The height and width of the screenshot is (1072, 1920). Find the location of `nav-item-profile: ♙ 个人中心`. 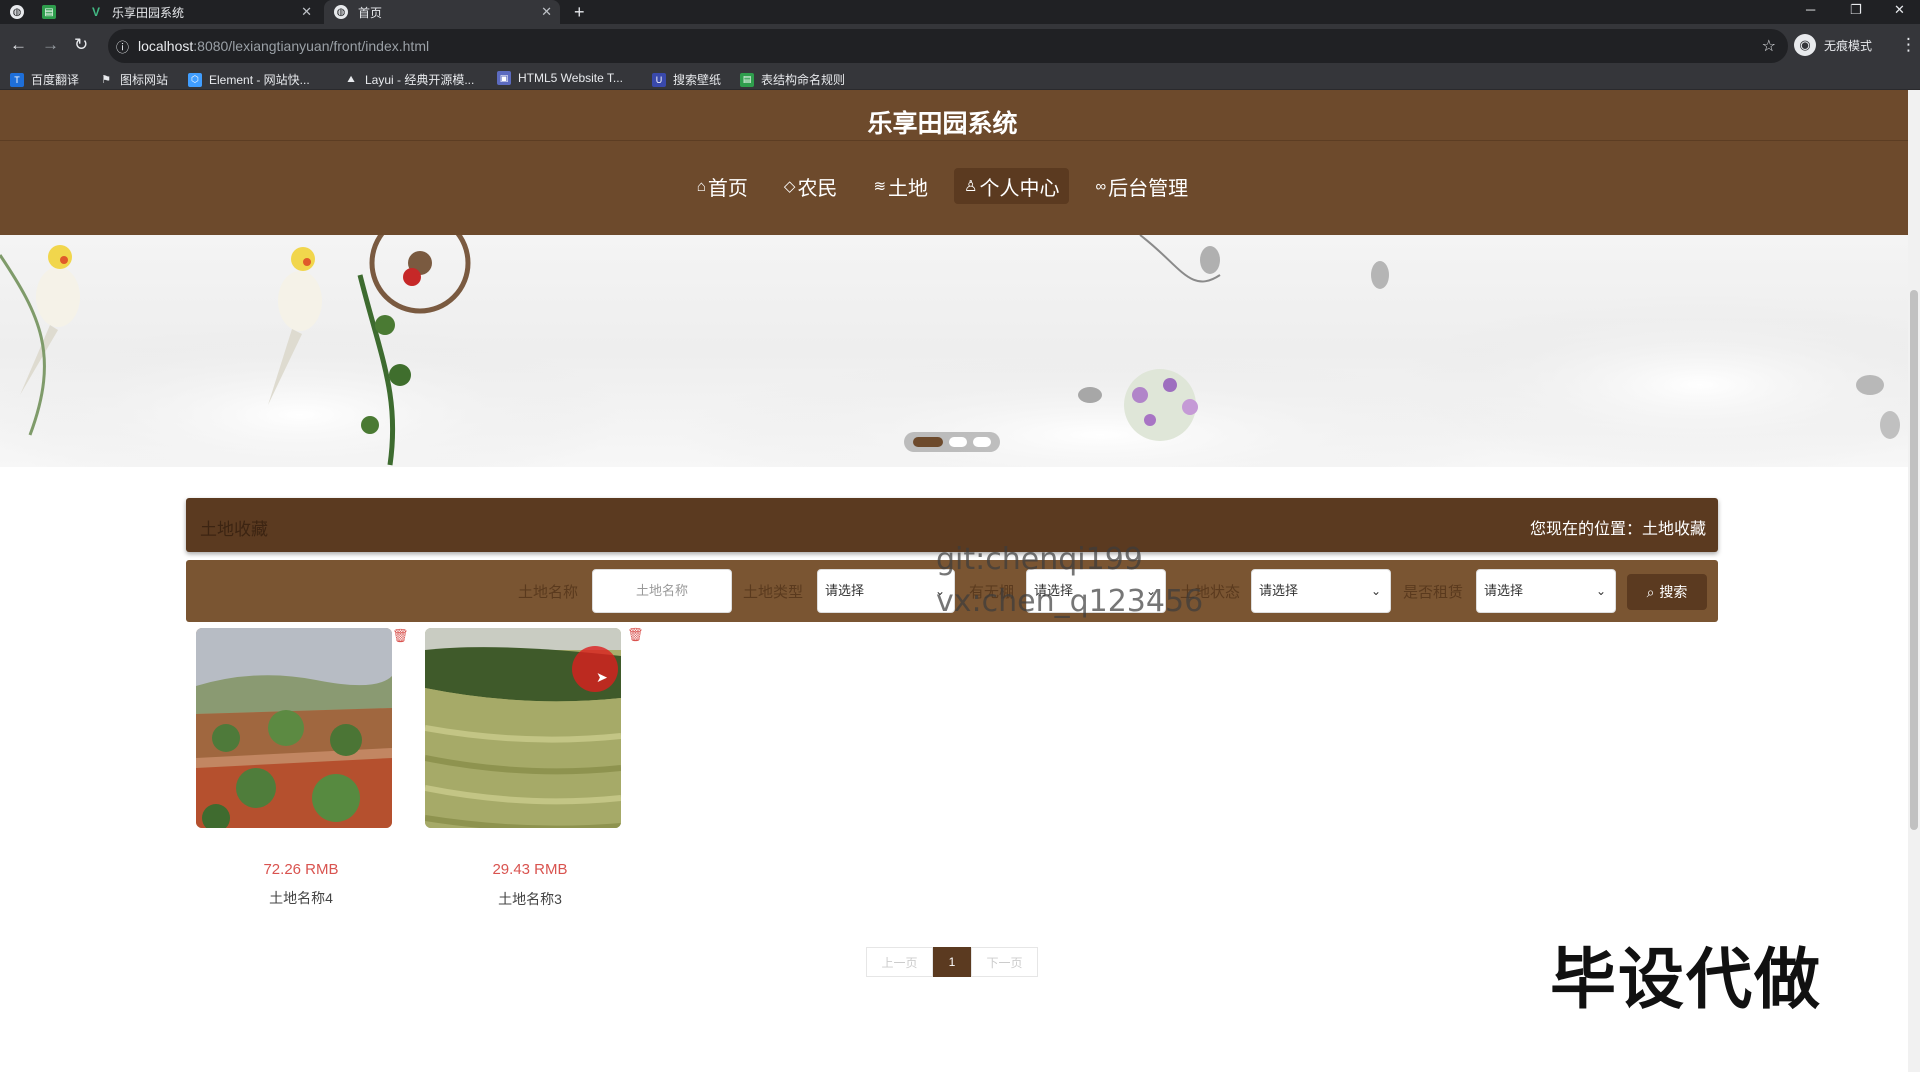

nav-item-profile: ♙ 个人中心 is located at coordinates (1012, 186).